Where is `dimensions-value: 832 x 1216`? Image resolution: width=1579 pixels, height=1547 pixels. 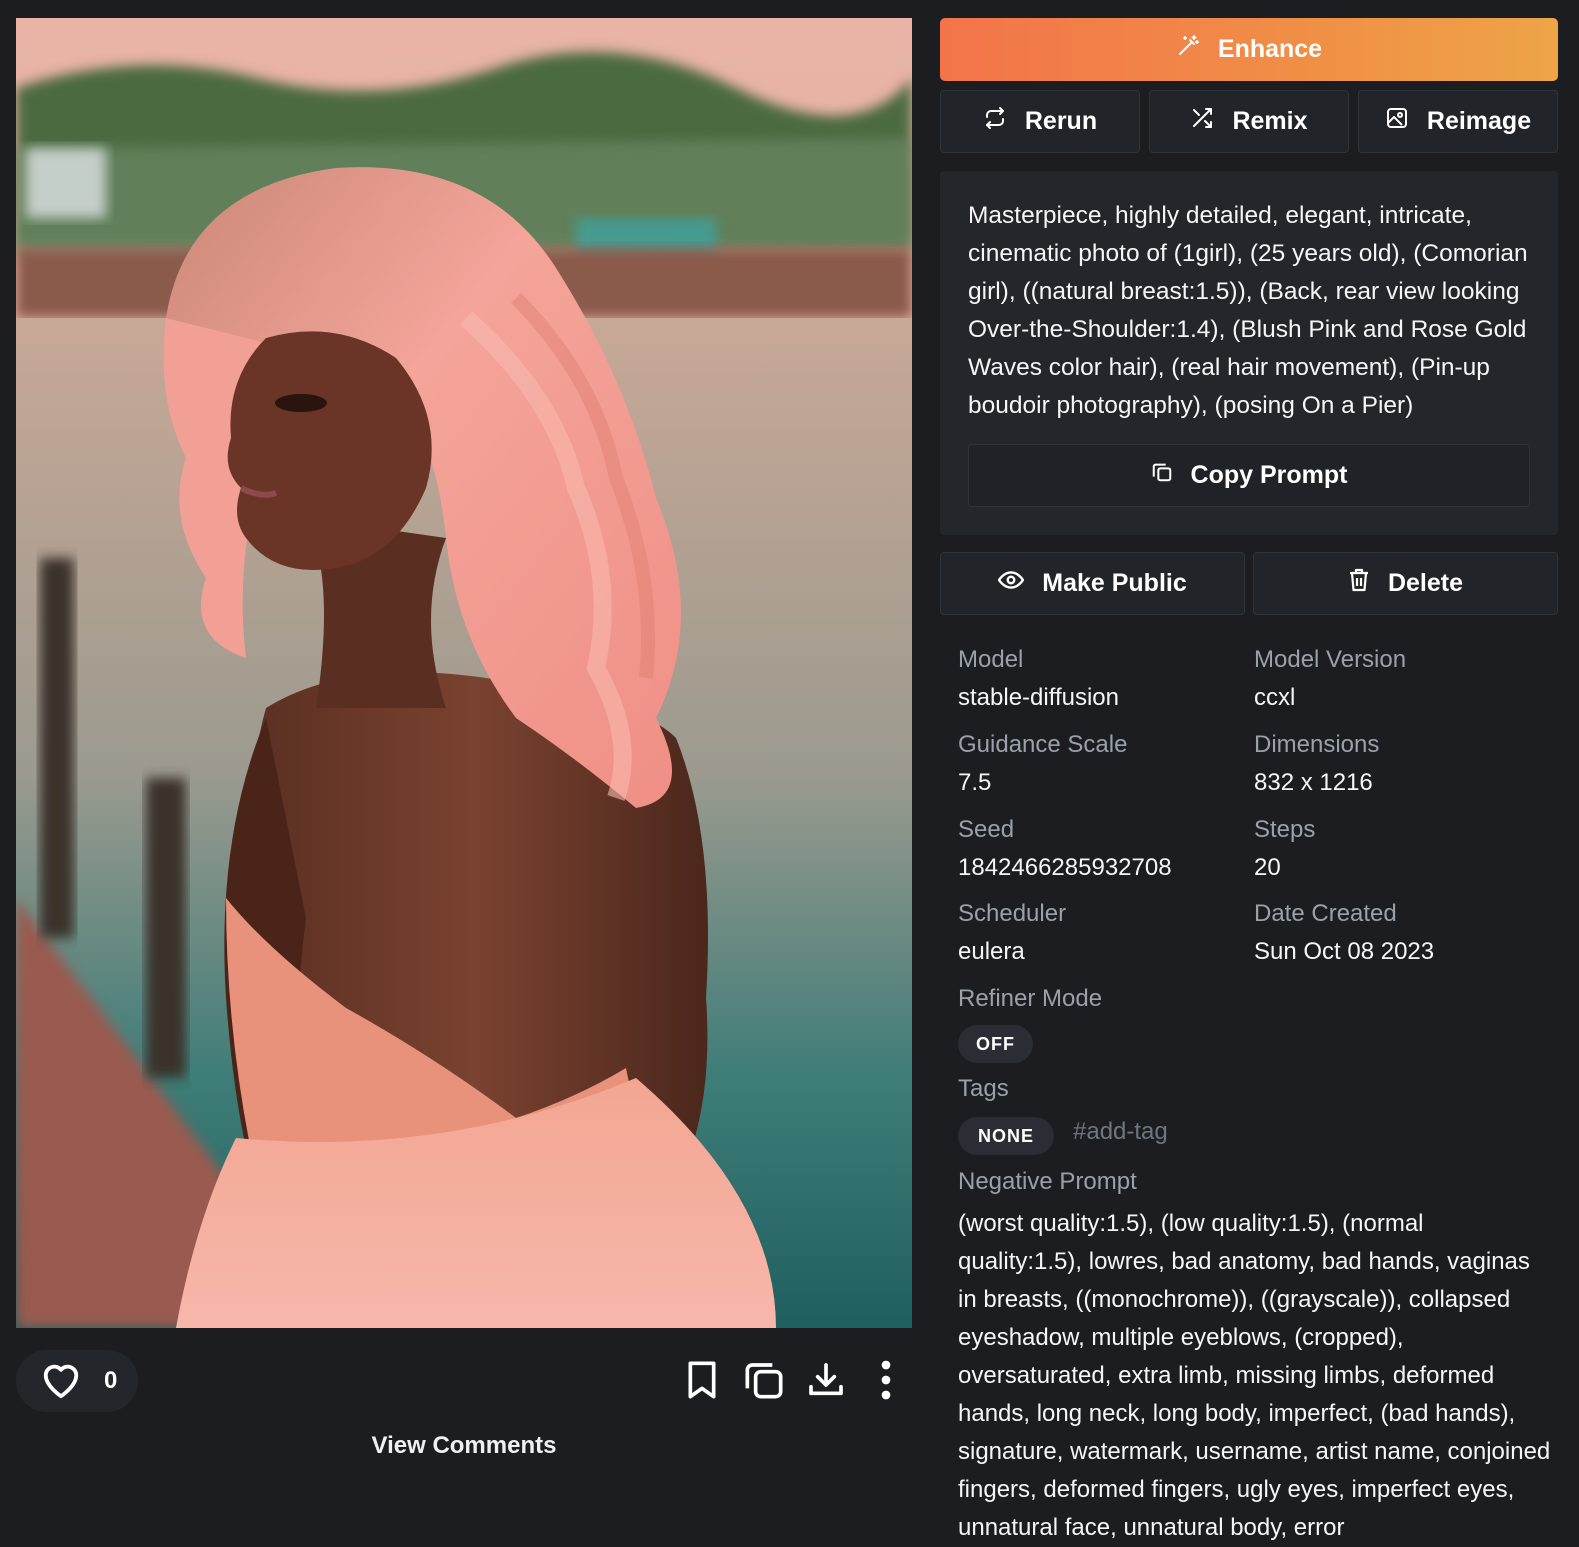 dimensions-value: 832 x 1216 is located at coordinates (1313, 782).